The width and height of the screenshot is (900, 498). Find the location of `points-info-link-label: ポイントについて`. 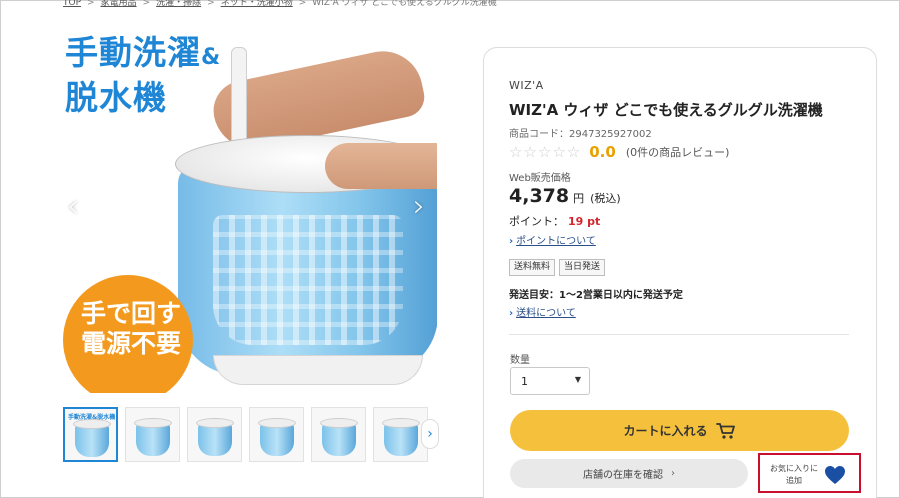

points-info-link-label: ポイントについて is located at coordinates (556, 241).